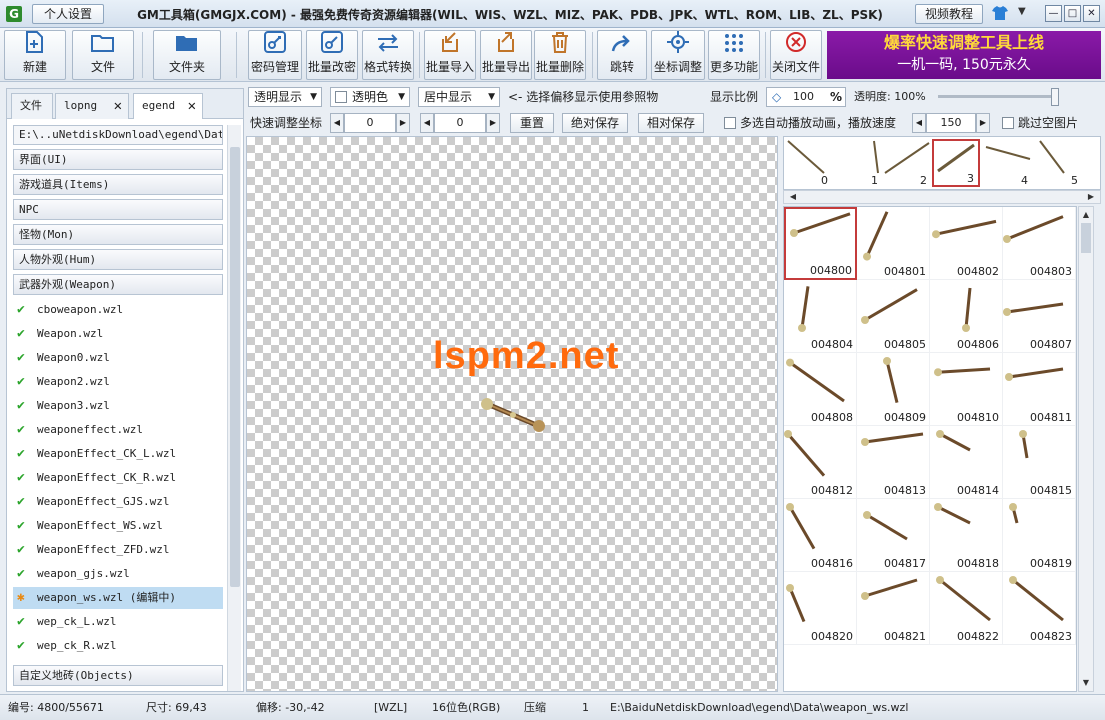 Image resolution: width=1105 pixels, height=720 pixels. Describe the element at coordinates (92, 106) in the screenshot. I see `tab-lopng: lopng ✕` at that location.